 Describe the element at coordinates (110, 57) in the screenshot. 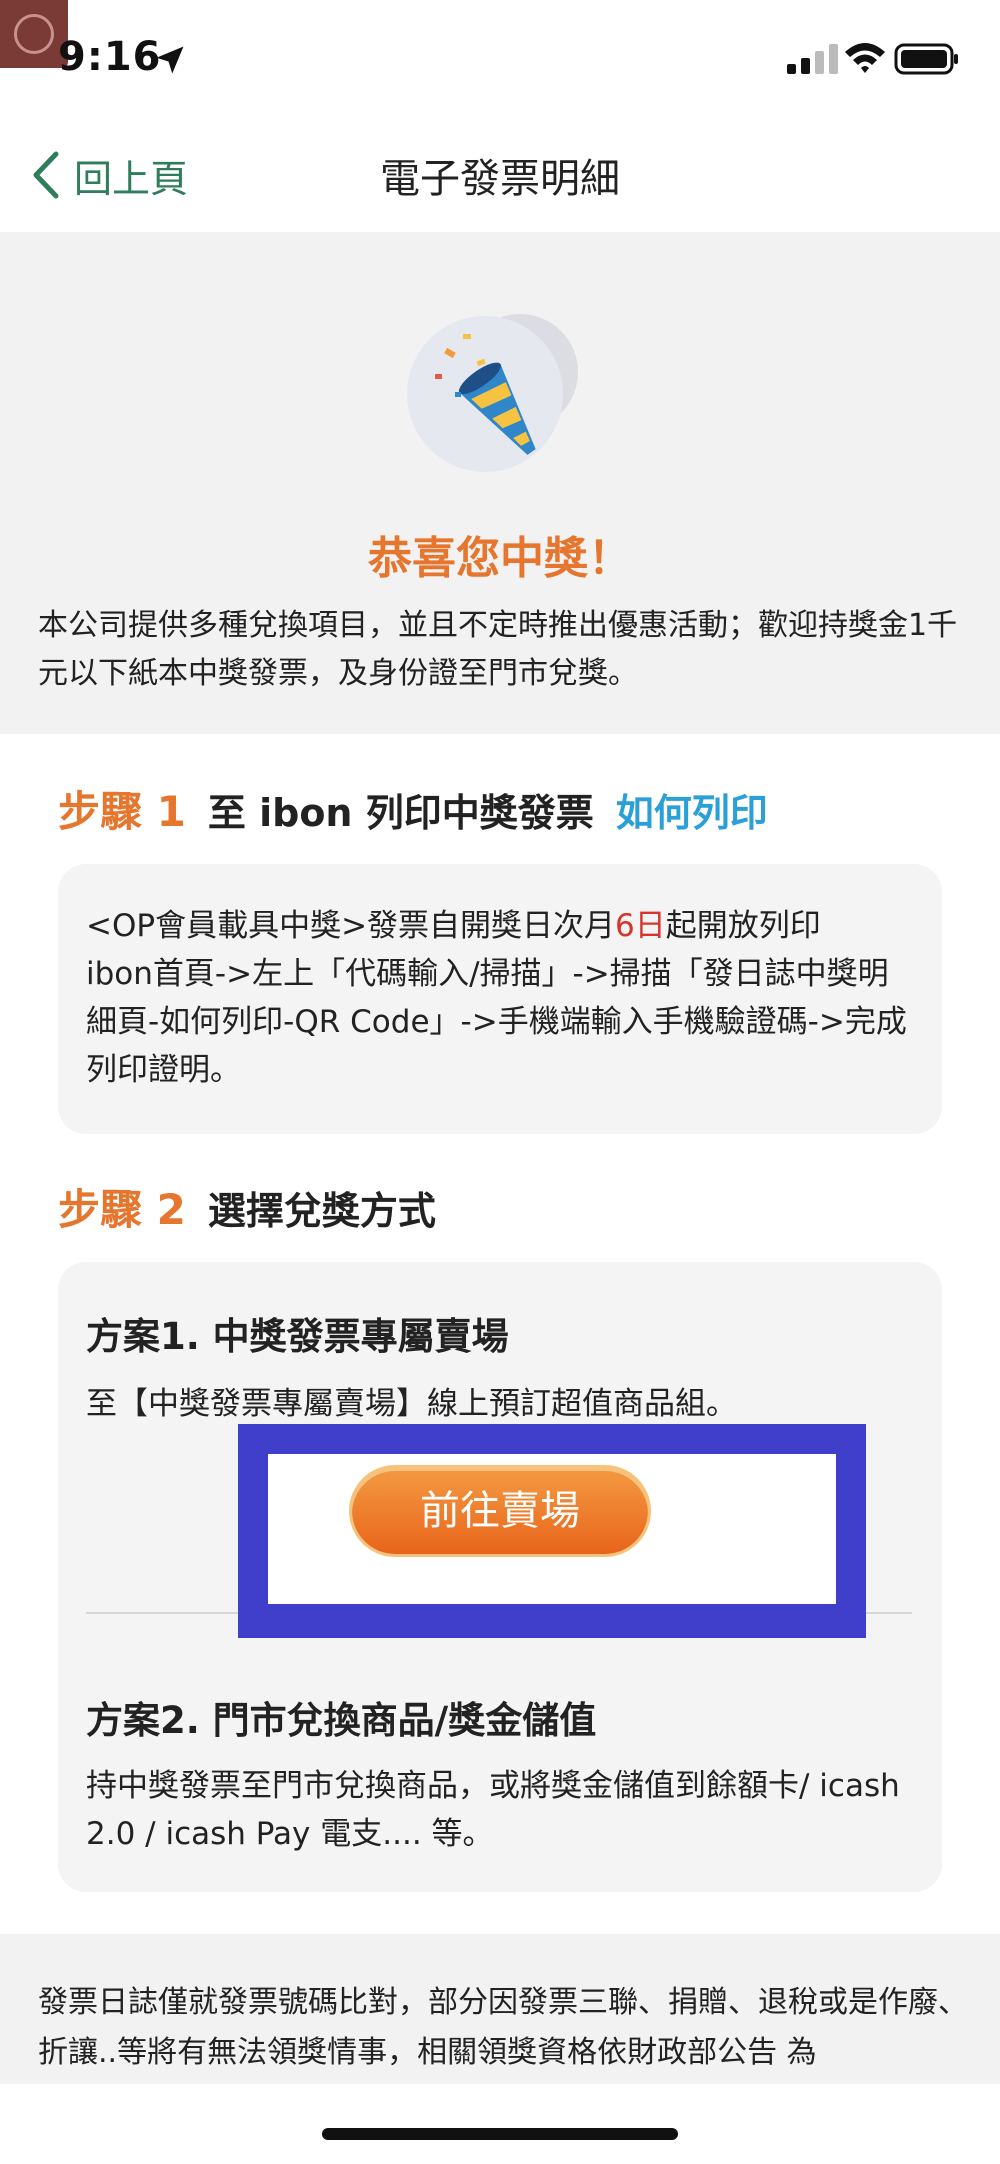

I see `status-time: 9:16` at that location.